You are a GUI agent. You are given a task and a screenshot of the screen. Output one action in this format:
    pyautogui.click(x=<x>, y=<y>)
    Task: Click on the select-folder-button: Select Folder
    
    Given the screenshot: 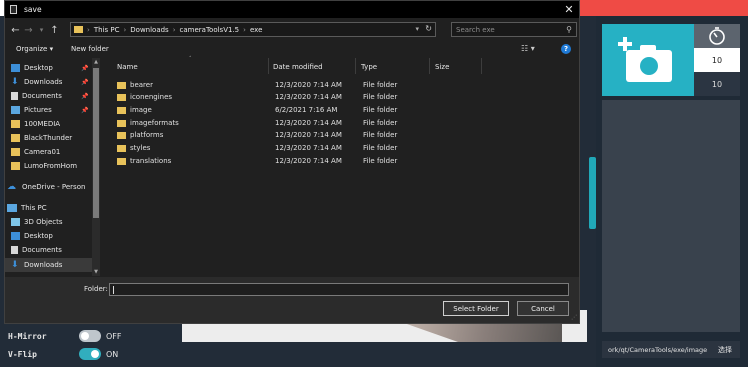 What is the action you would take?
    pyautogui.click(x=476, y=308)
    